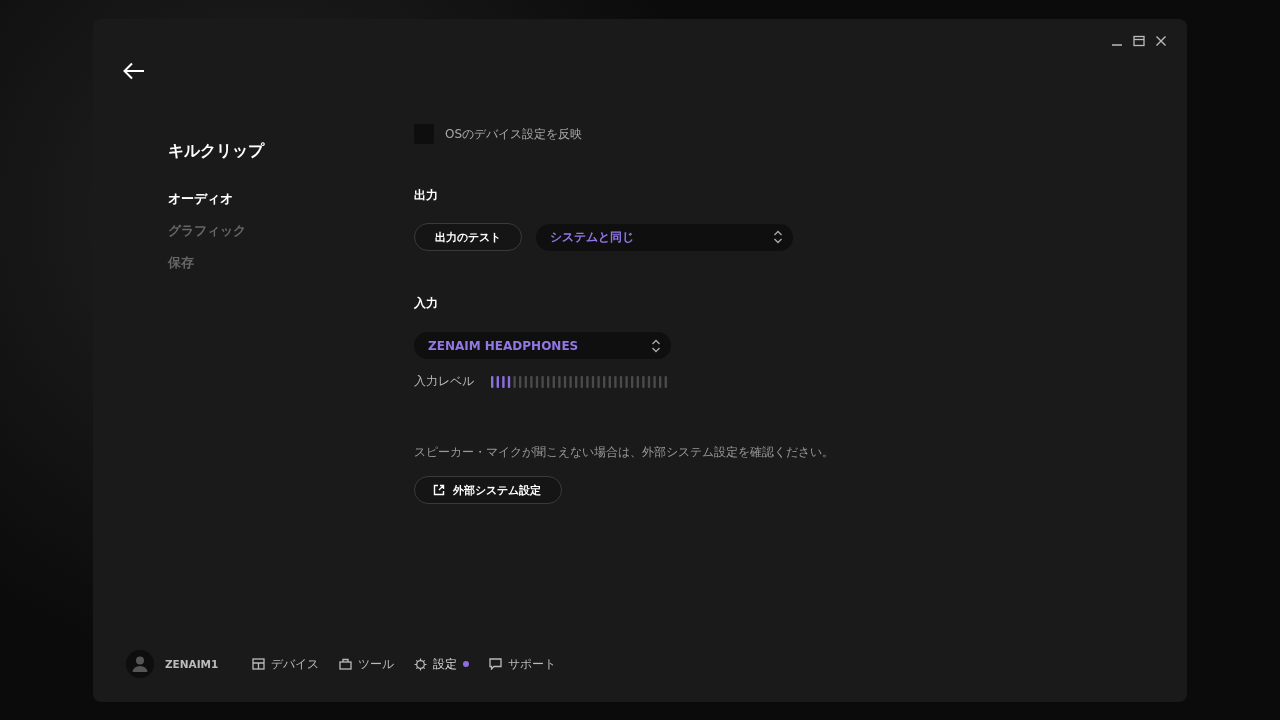  What do you see at coordinates (496, 664) in the screenshot?
I see `chat-icon` at bounding box center [496, 664].